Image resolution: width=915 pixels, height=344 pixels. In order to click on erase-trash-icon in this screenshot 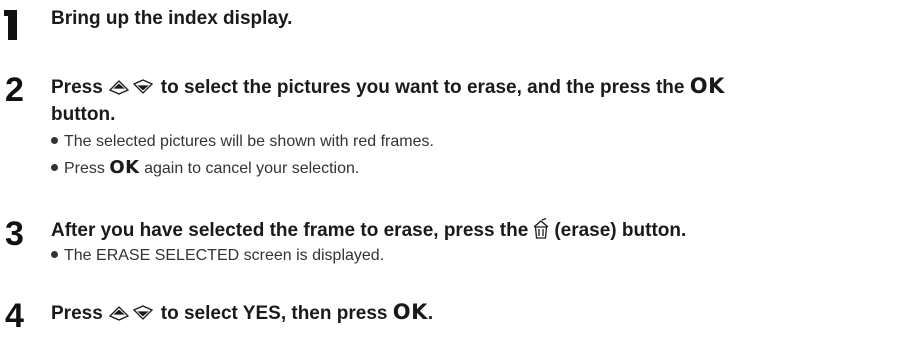, I will do `click(541, 228)`.